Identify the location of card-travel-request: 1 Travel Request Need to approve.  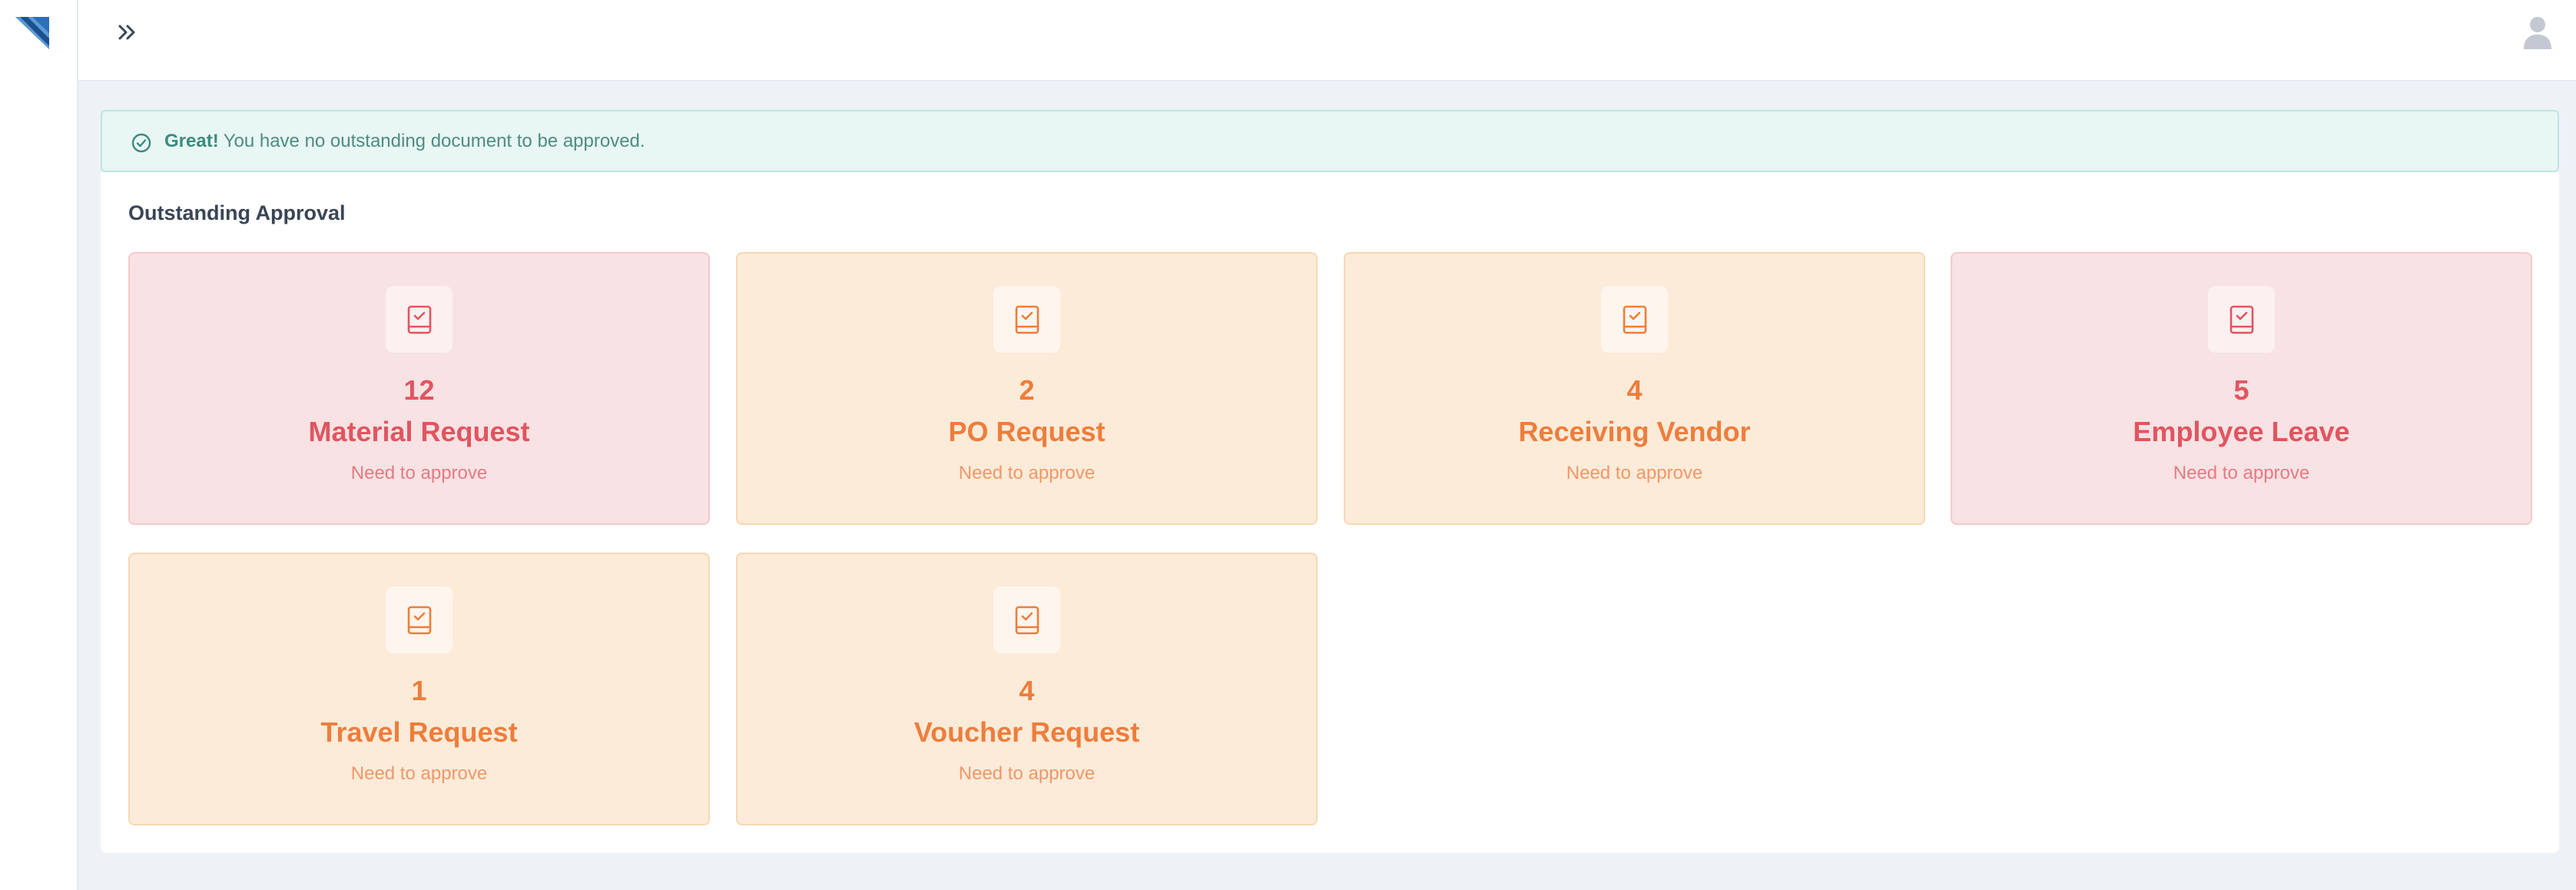
(419, 689).